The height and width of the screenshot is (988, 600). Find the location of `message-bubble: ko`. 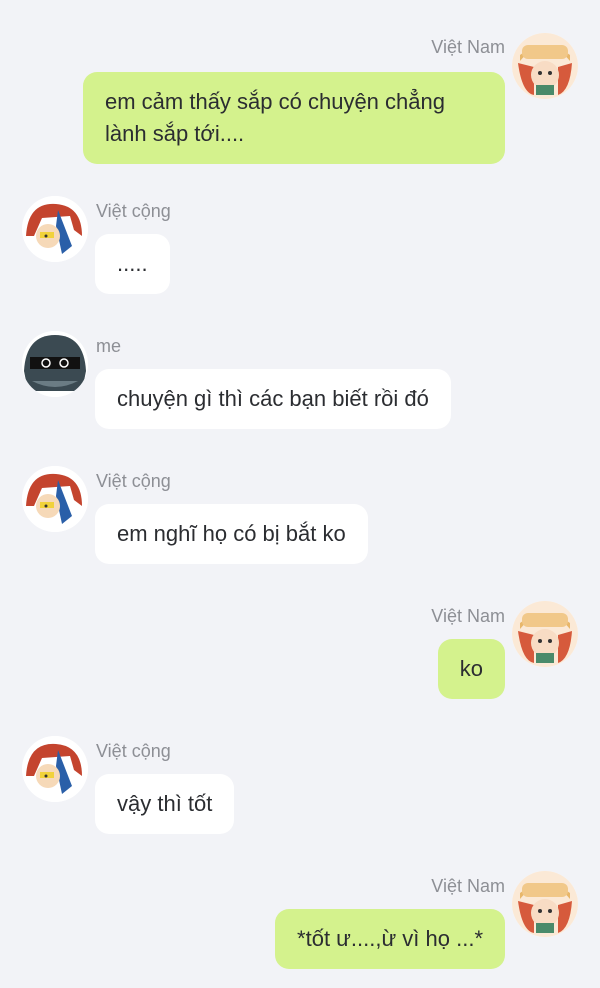

message-bubble: ko is located at coordinates (471, 669).